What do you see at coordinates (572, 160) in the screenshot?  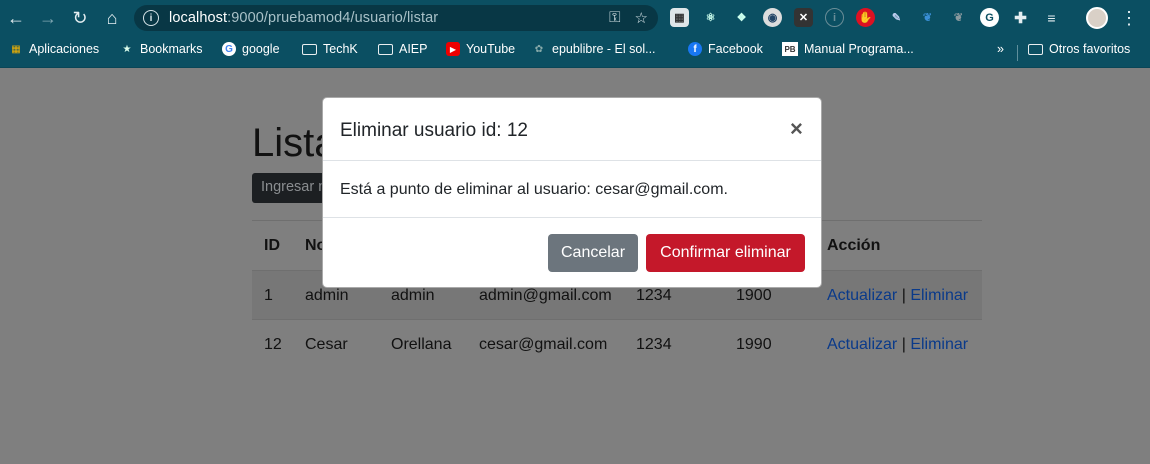 I see `modal-header-divider` at bounding box center [572, 160].